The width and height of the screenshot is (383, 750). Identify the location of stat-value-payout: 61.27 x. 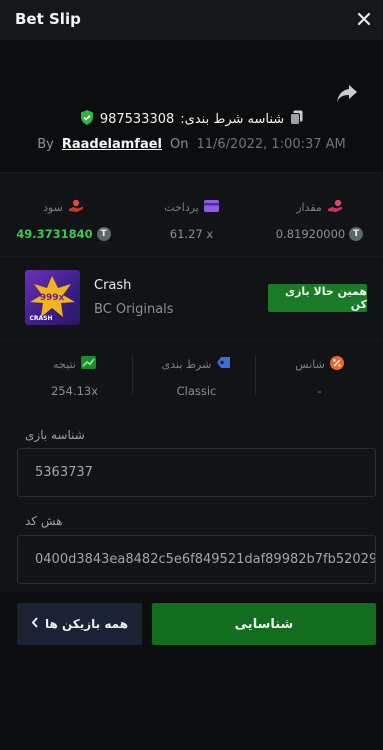
(191, 234).